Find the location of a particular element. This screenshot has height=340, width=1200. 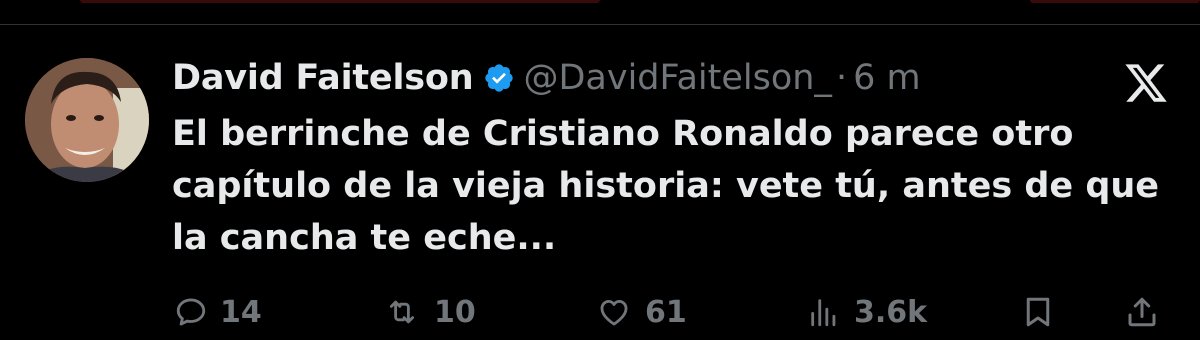

views-icon is located at coordinates (824, 312).